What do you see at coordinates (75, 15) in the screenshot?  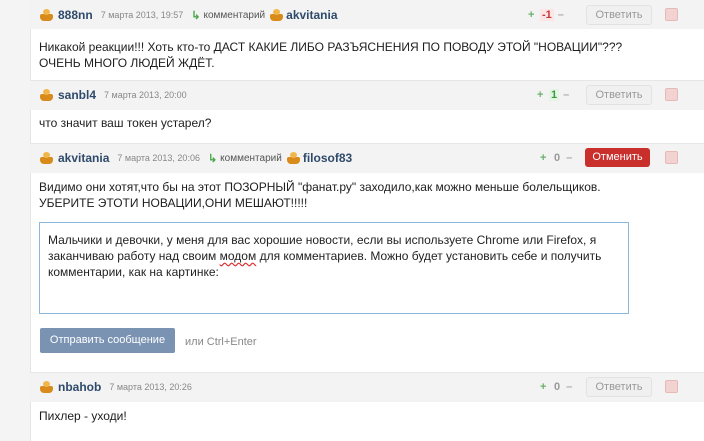 I see `author-link: 888nn` at bounding box center [75, 15].